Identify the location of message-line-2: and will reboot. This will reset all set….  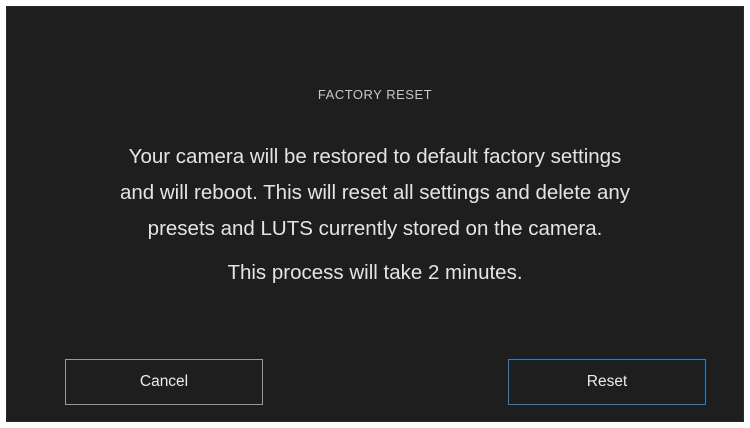
(375, 192).